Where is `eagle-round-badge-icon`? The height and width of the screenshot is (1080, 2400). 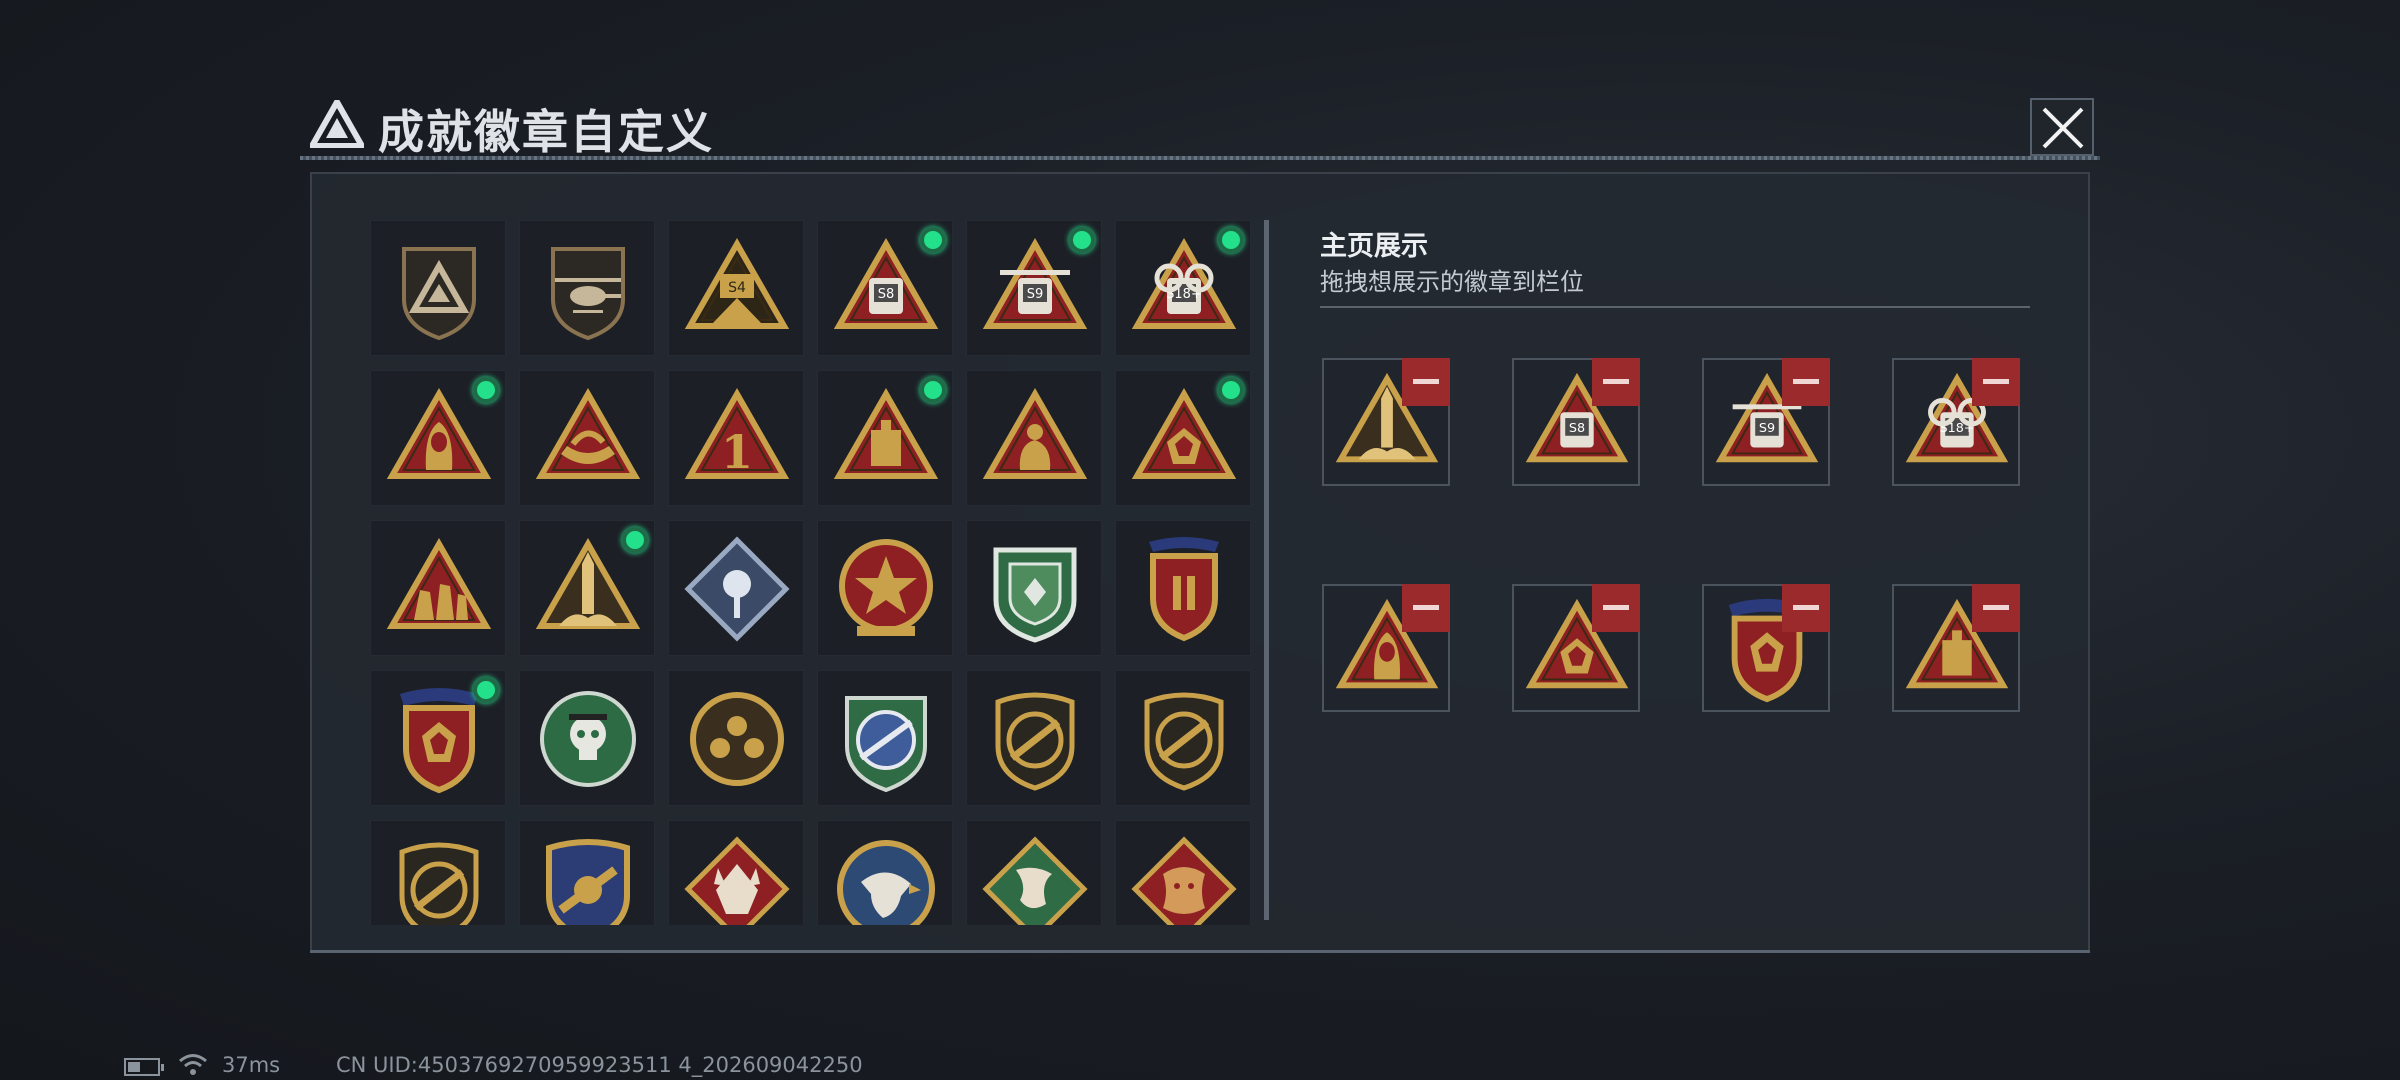
eagle-round-badge-icon is located at coordinates (886, 882).